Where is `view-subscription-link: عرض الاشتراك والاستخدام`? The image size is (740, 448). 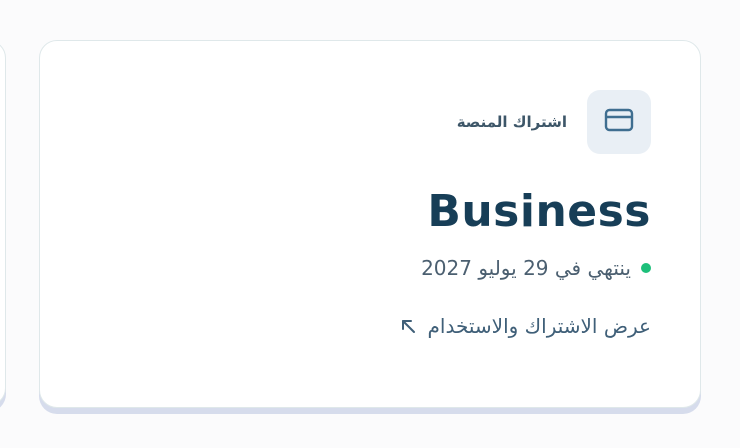
view-subscription-link: عرض الاشتراك والاستخدام is located at coordinates (525, 326).